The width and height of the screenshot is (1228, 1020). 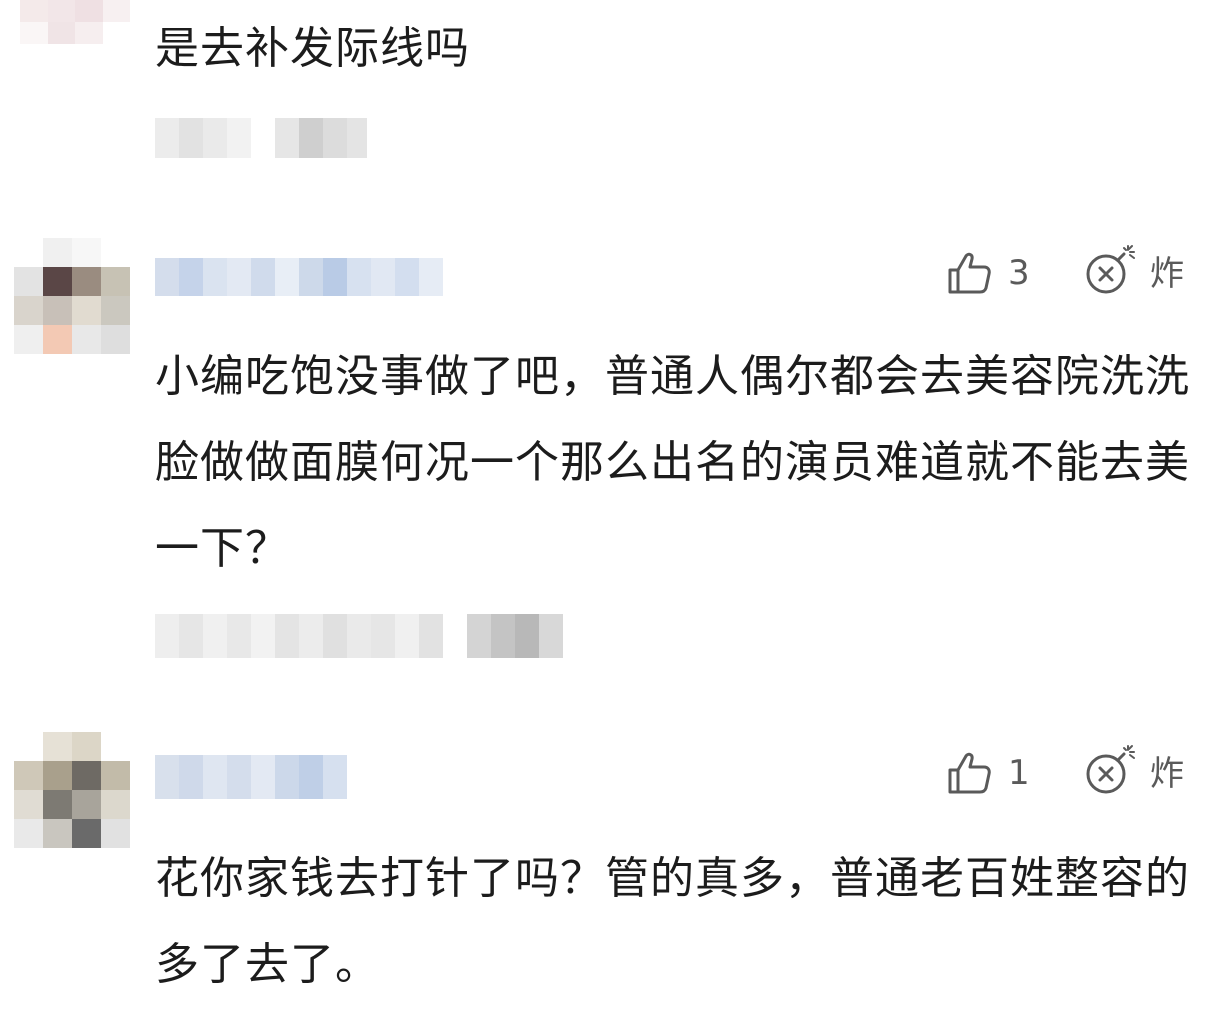 What do you see at coordinates (1019, 773) in the screenshot?
I see `like-count: 1` at bounding box center [1019, 773].